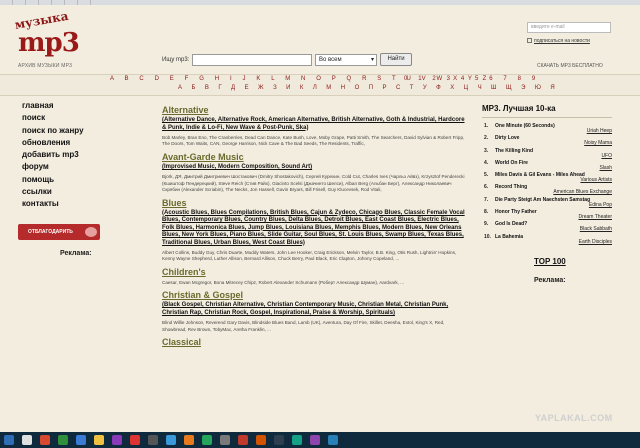 The image size is (640, 448). I want to click on genre-title: Classical, so click(315, 342).